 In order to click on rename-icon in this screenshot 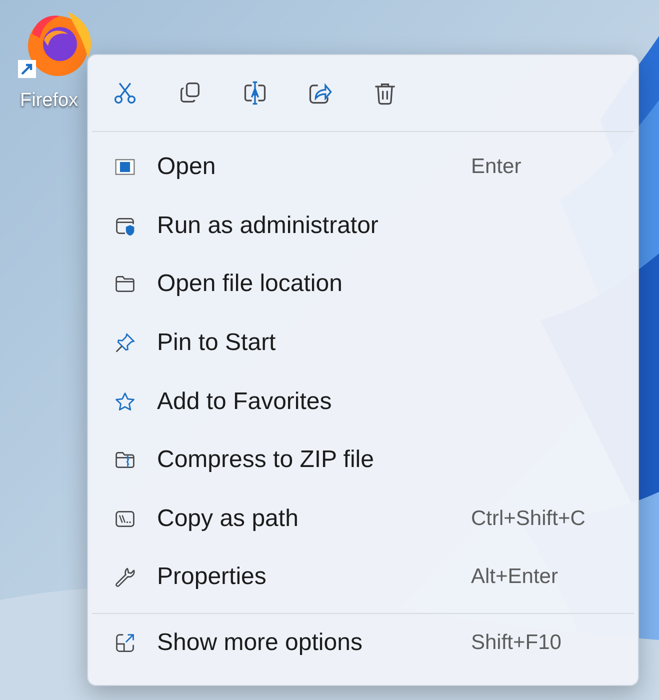, I will do `click(255, 93)`.